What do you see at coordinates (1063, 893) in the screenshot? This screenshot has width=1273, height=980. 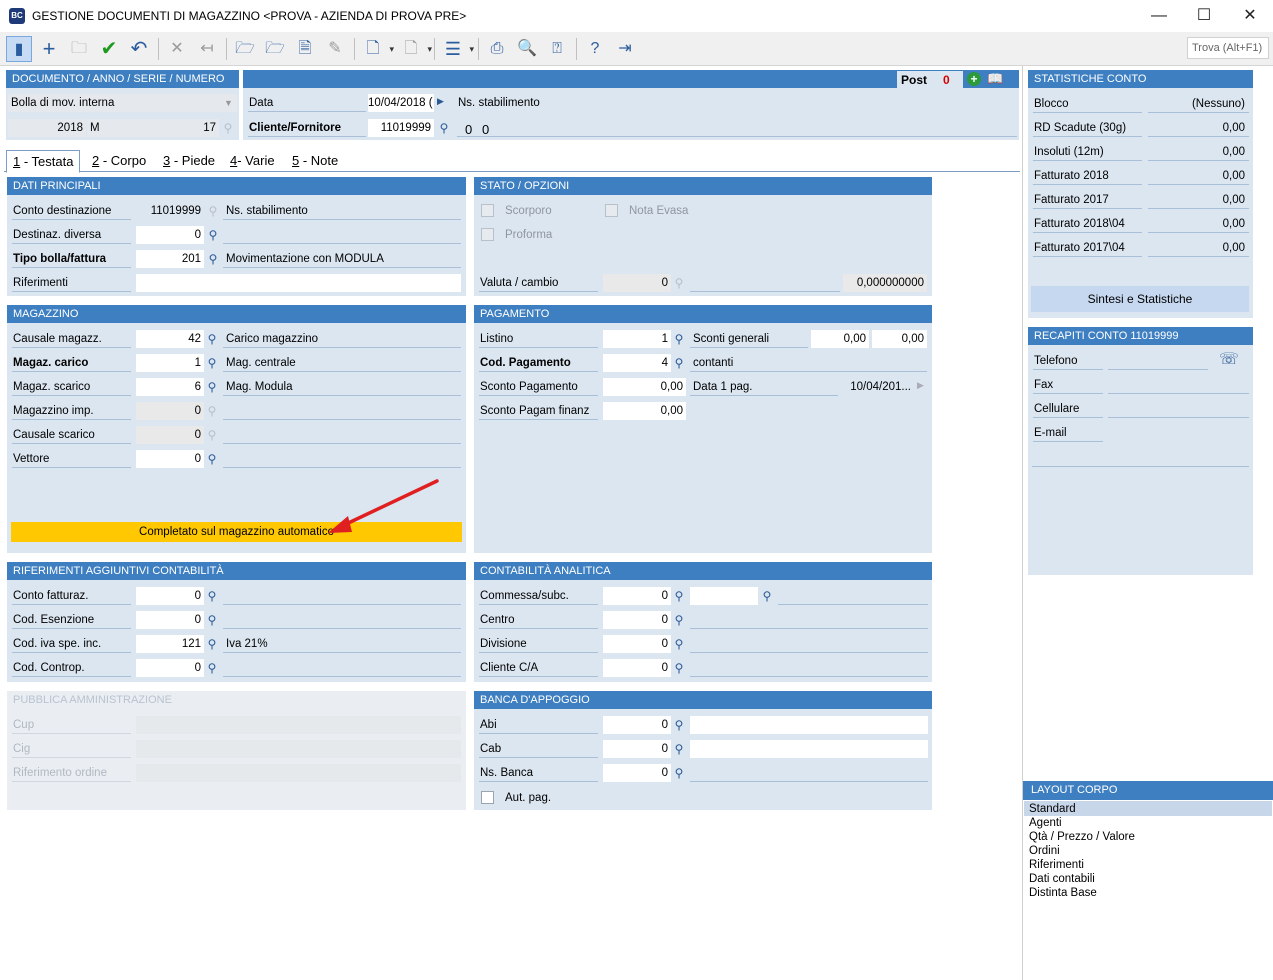 I see `layout-corpo-item: Distinta Base` at bounding box center [1063, 893].